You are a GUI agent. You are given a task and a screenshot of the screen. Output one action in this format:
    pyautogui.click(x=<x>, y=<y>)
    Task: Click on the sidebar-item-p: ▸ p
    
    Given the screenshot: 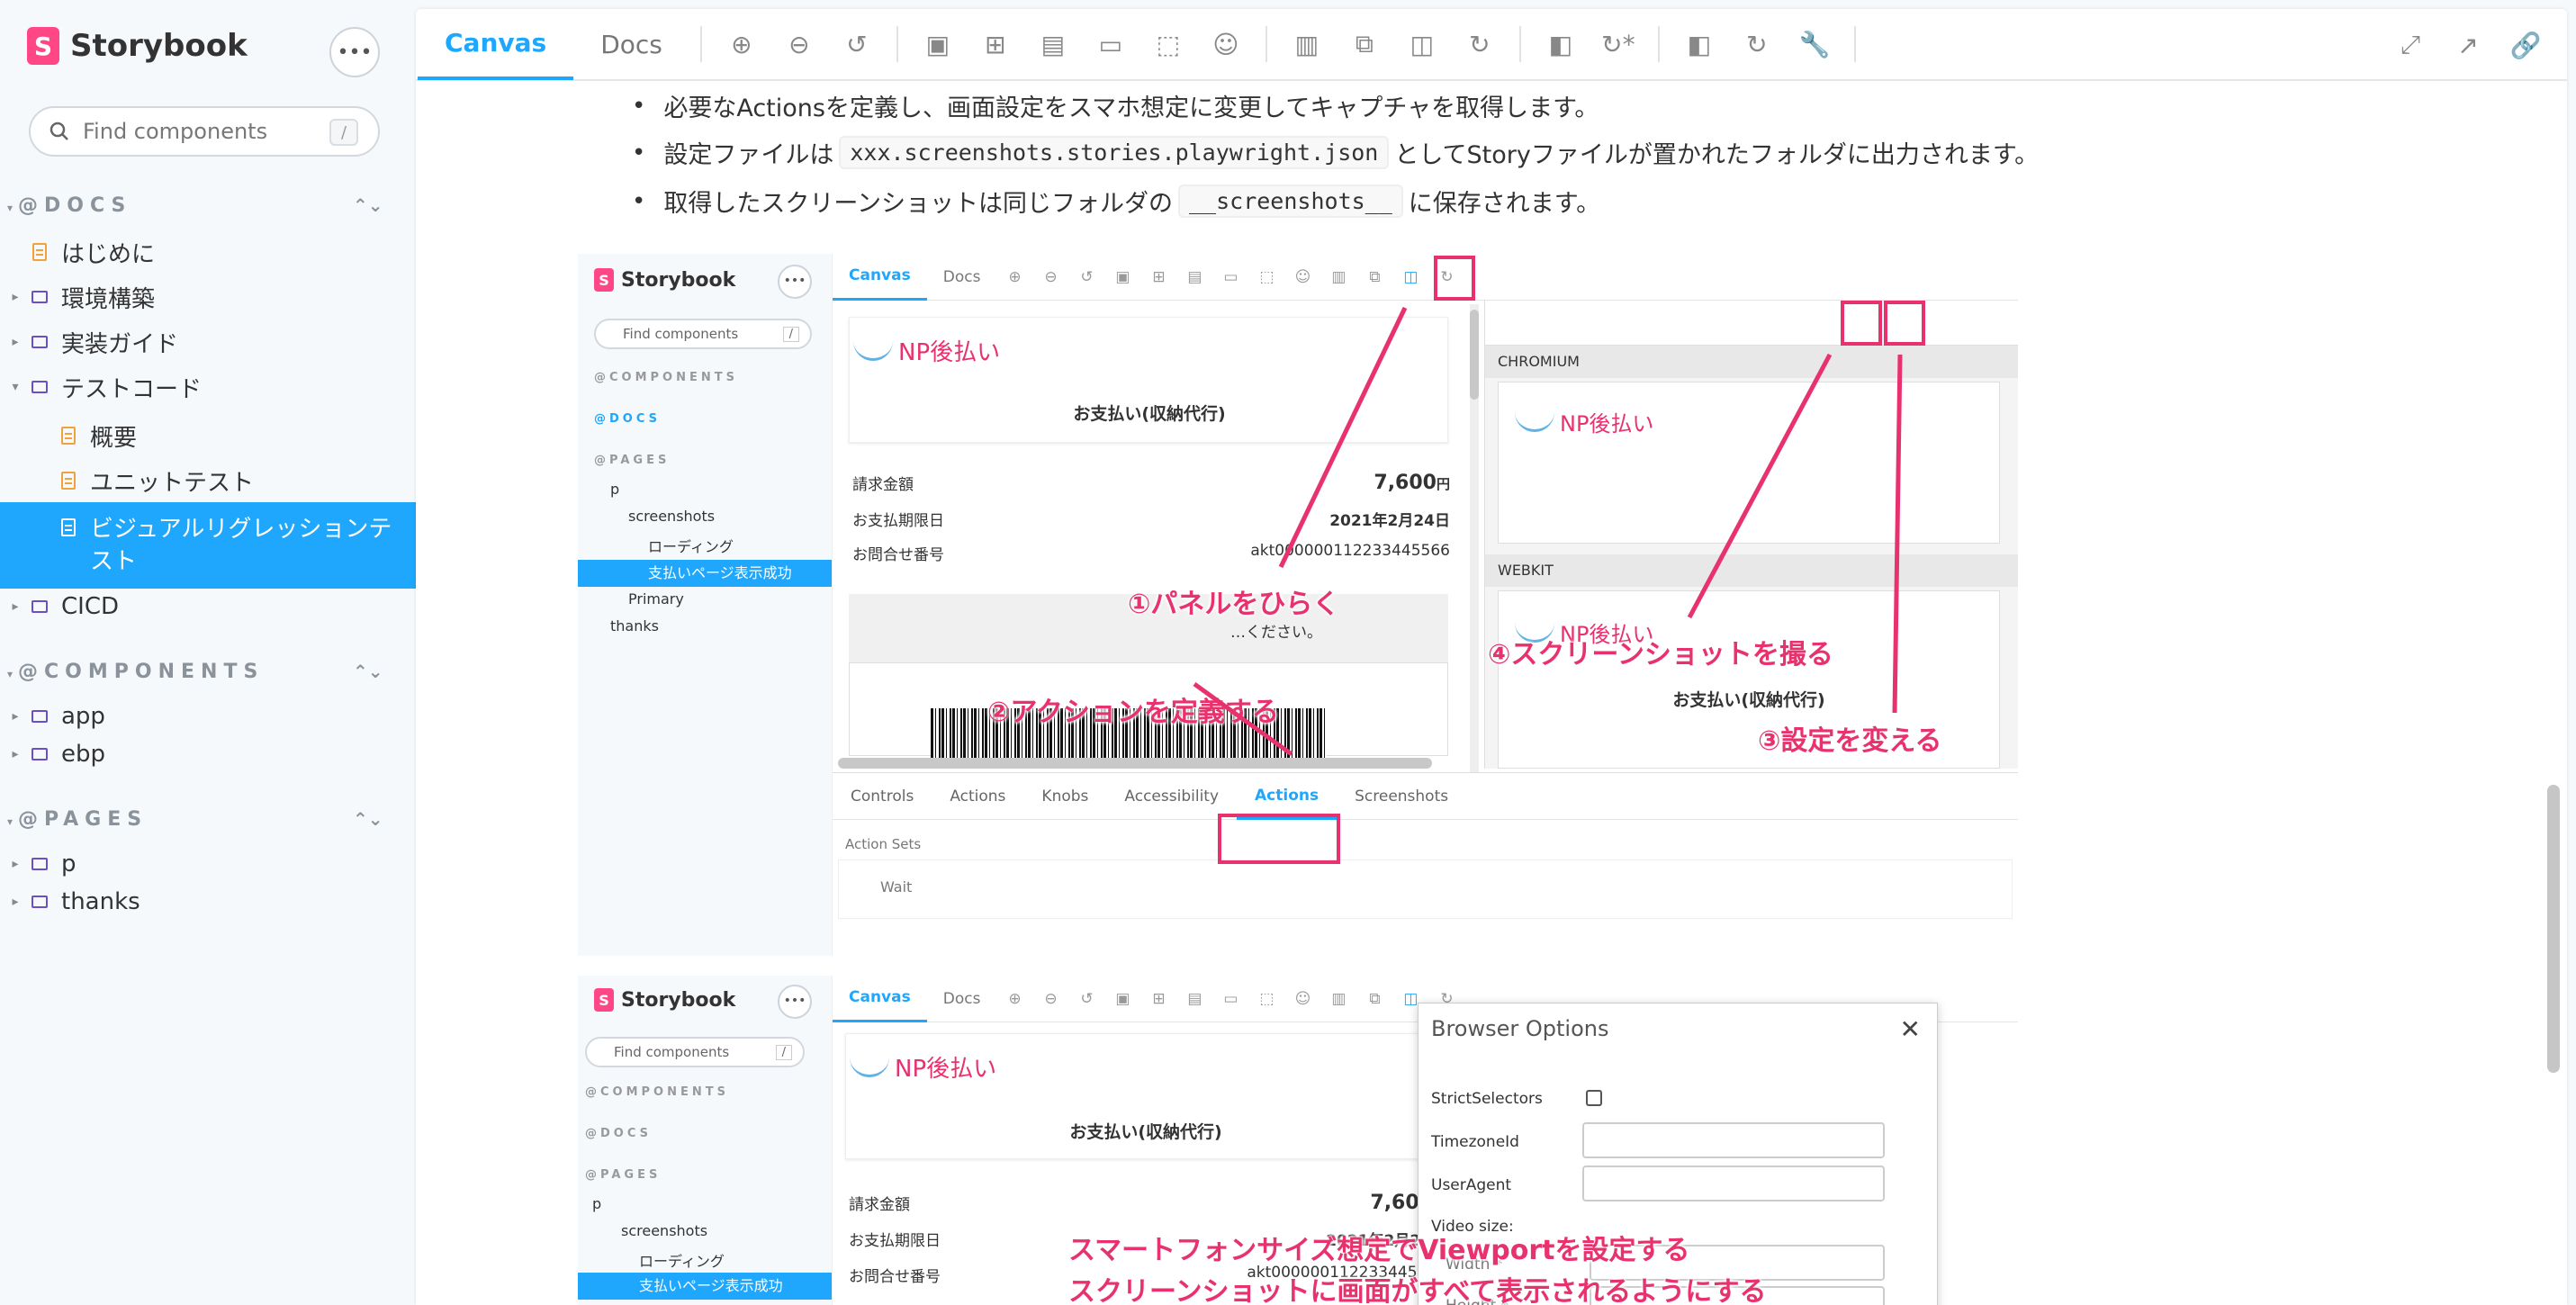 What is the action you would take?
    pyautogui.click(x=208, y=864)
    